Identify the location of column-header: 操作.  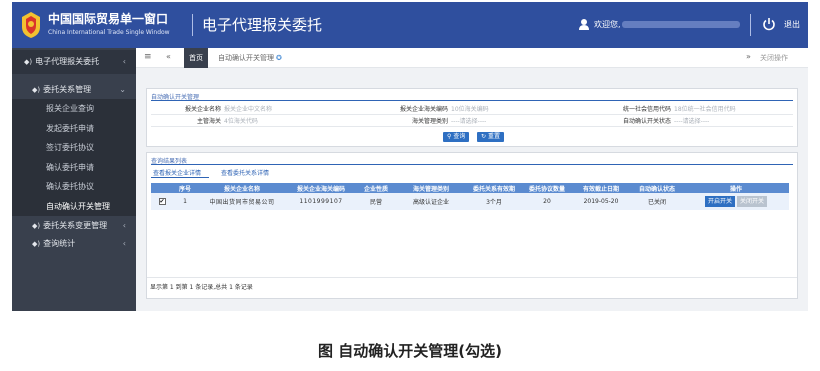
(736, 188).